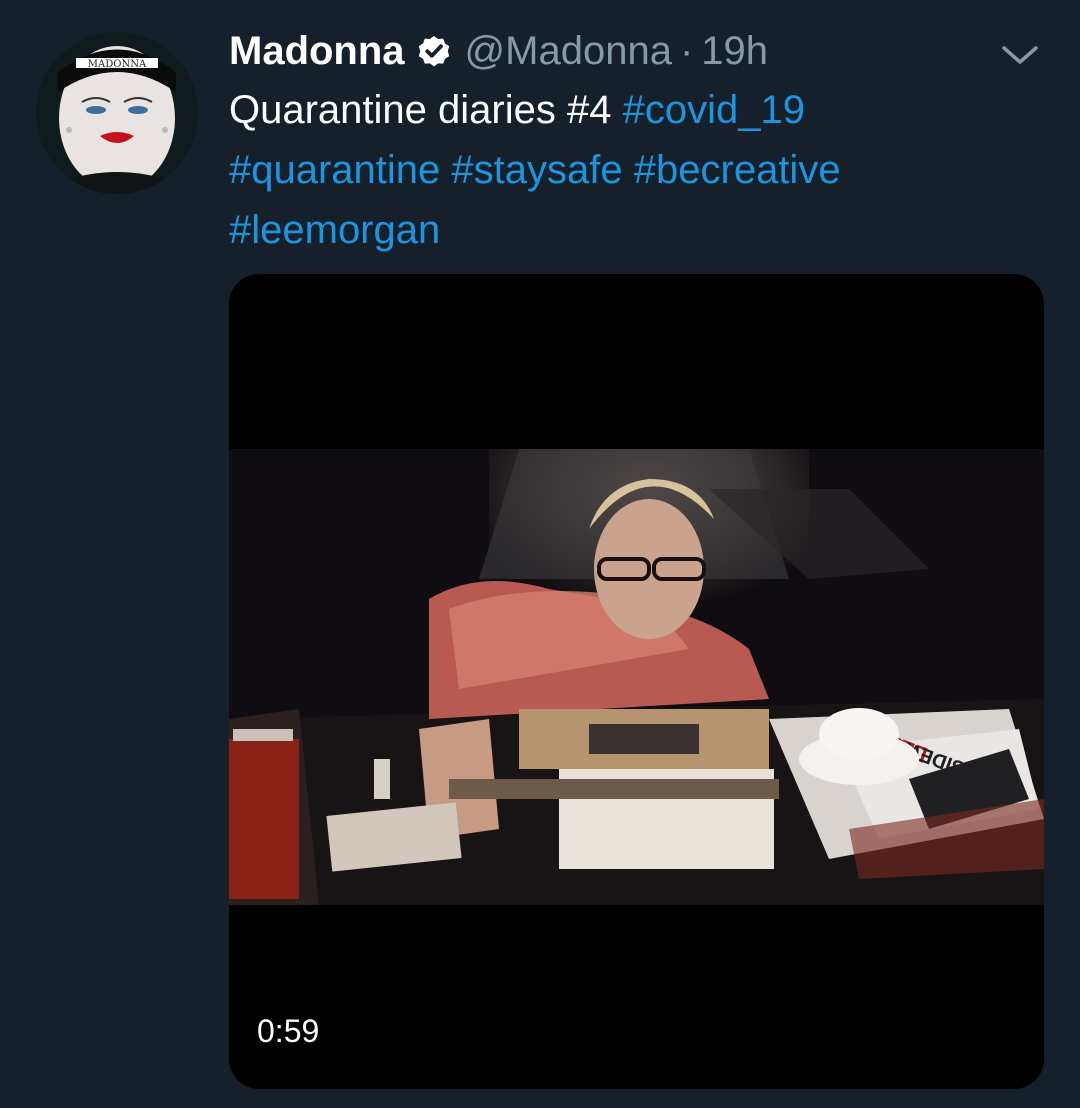  Describe the element at coordinates (737, 170) in the screenshot. I see `hashtag-link: #becreative` at that location.